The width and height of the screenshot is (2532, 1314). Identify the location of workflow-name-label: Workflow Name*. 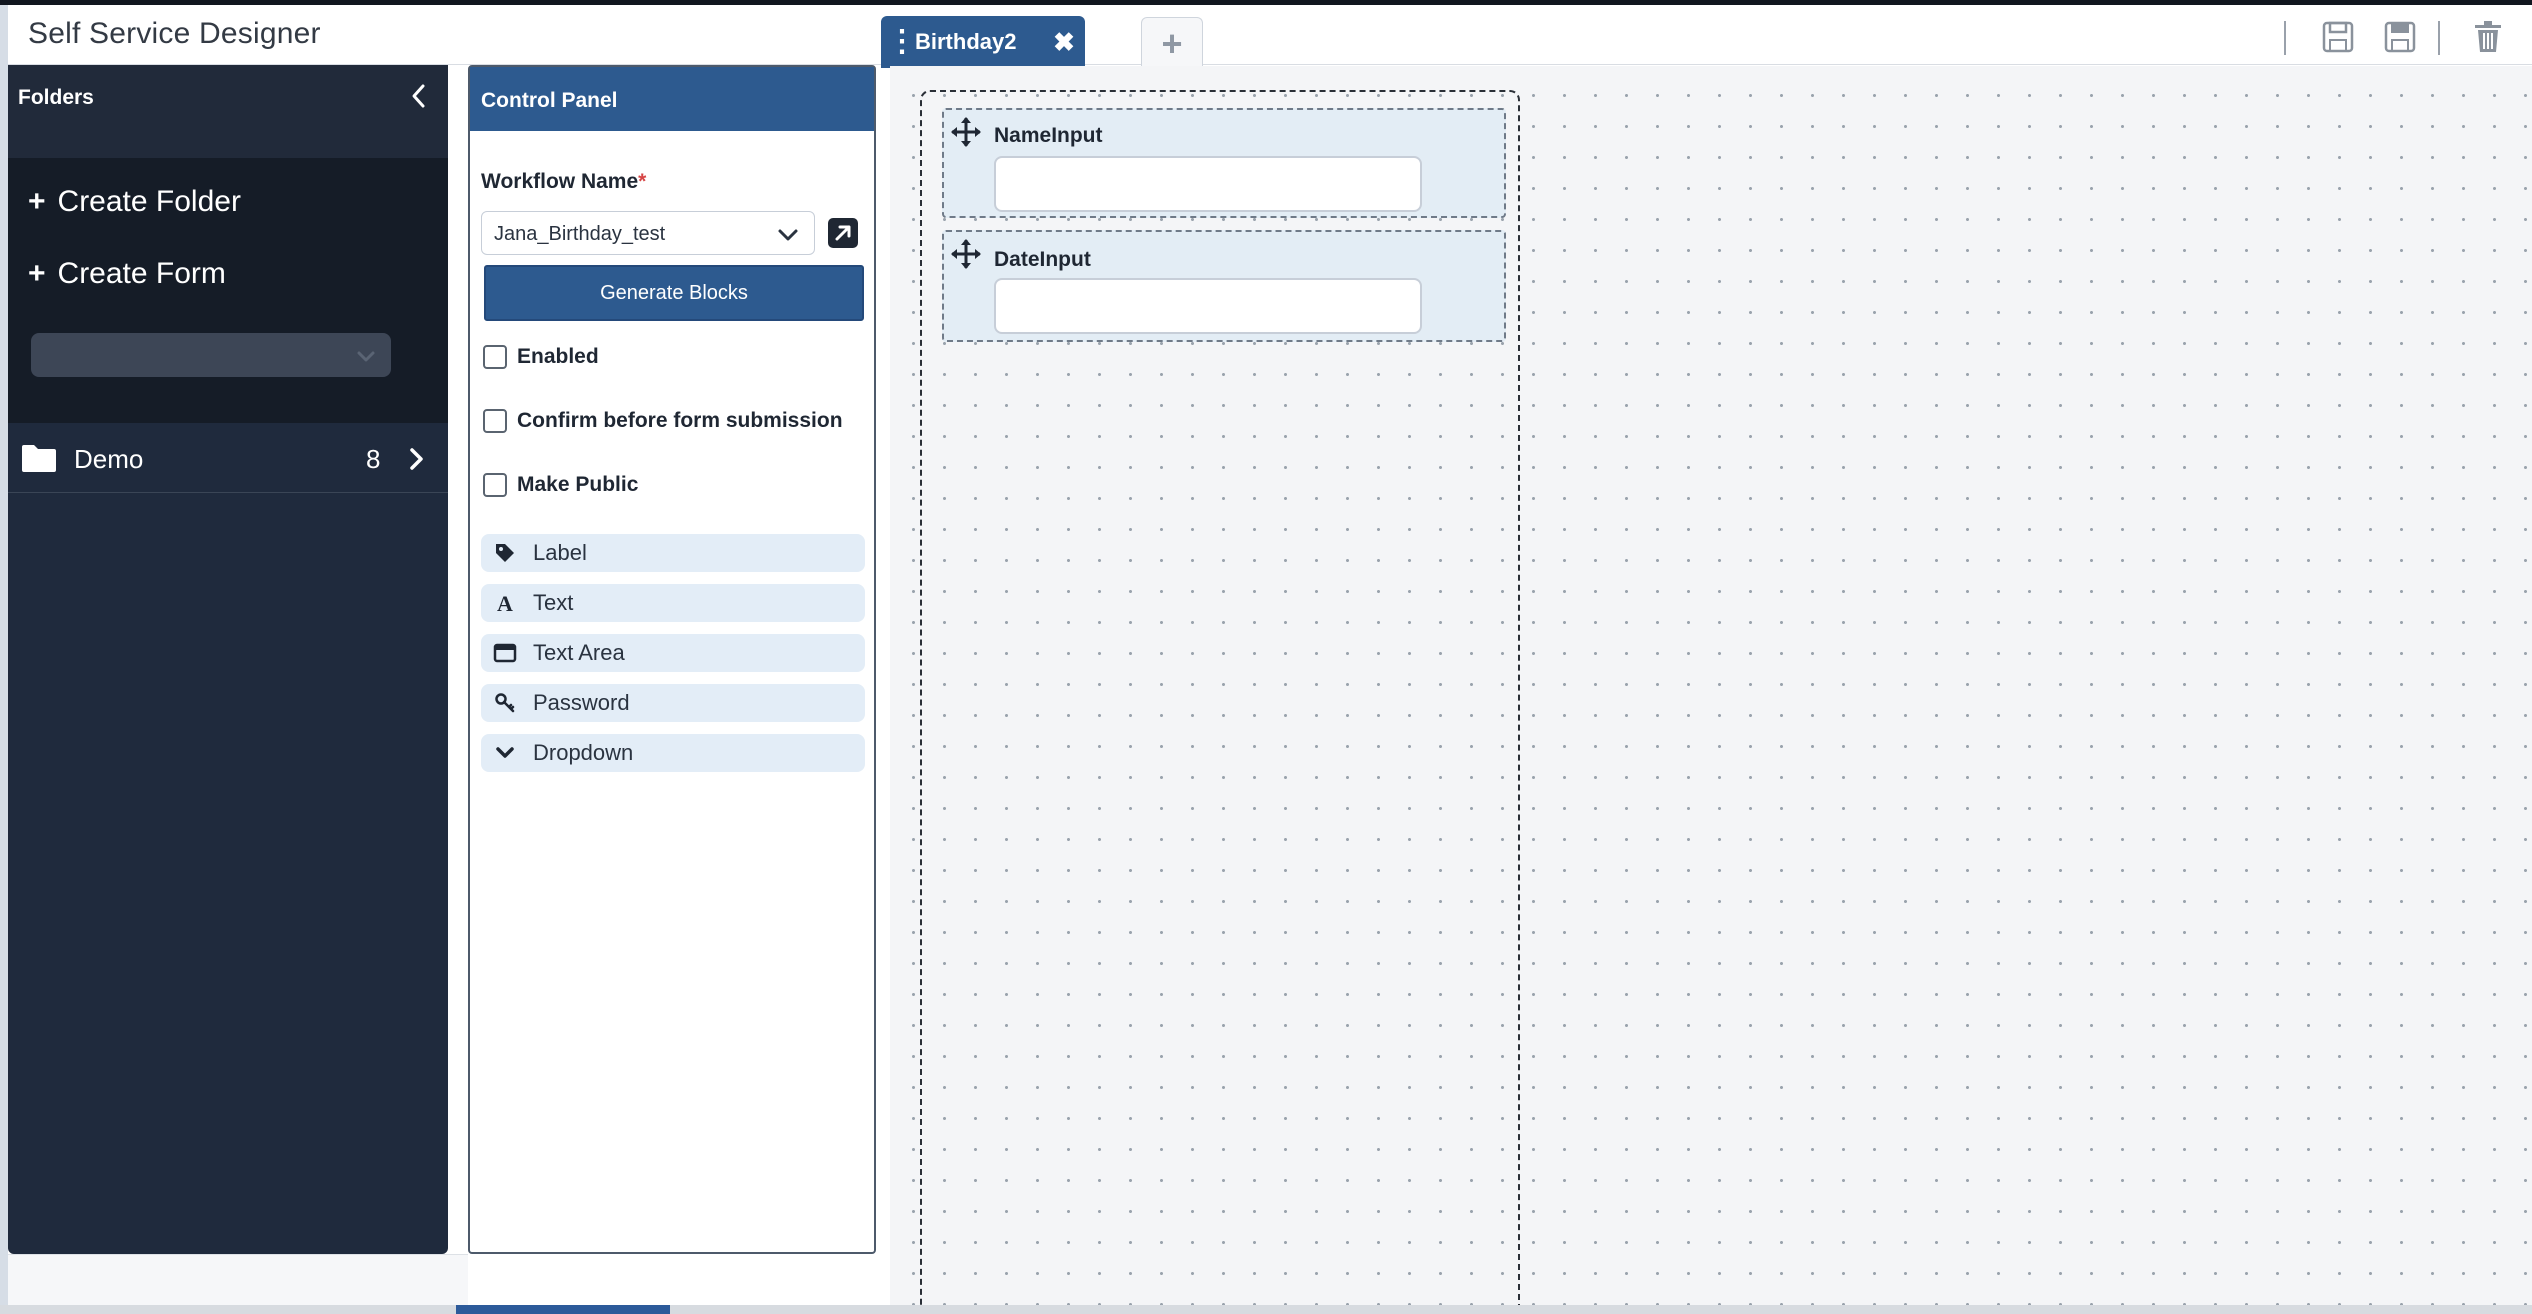
(563, 182).